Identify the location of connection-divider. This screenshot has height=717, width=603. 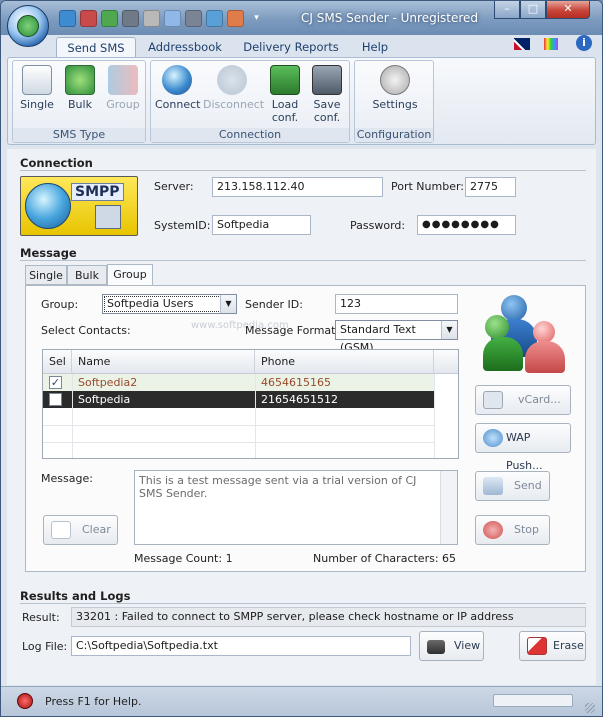
(303, 170).